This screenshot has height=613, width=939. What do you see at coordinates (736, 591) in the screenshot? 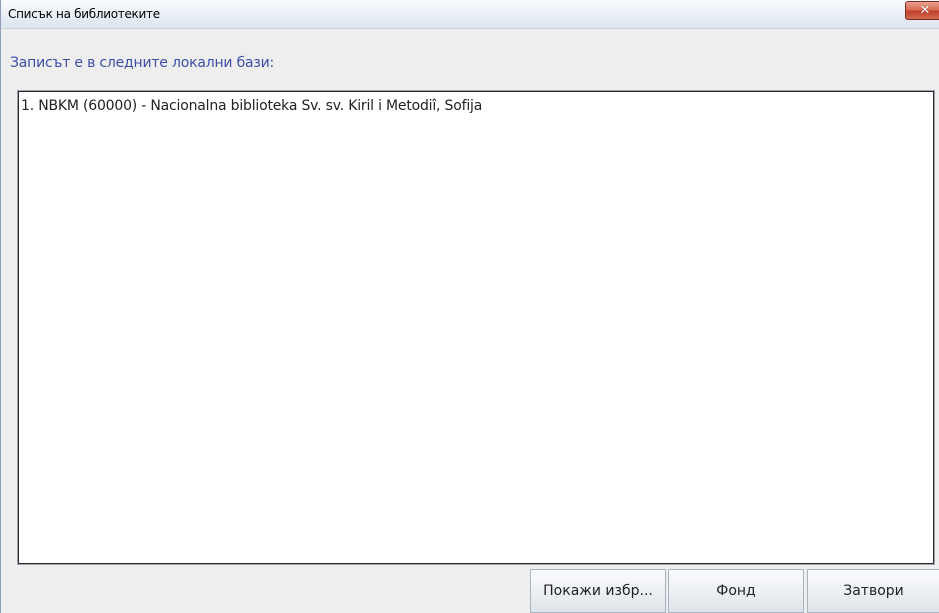
I see `fond-button: Фонд` at bounding box center [736, 591].